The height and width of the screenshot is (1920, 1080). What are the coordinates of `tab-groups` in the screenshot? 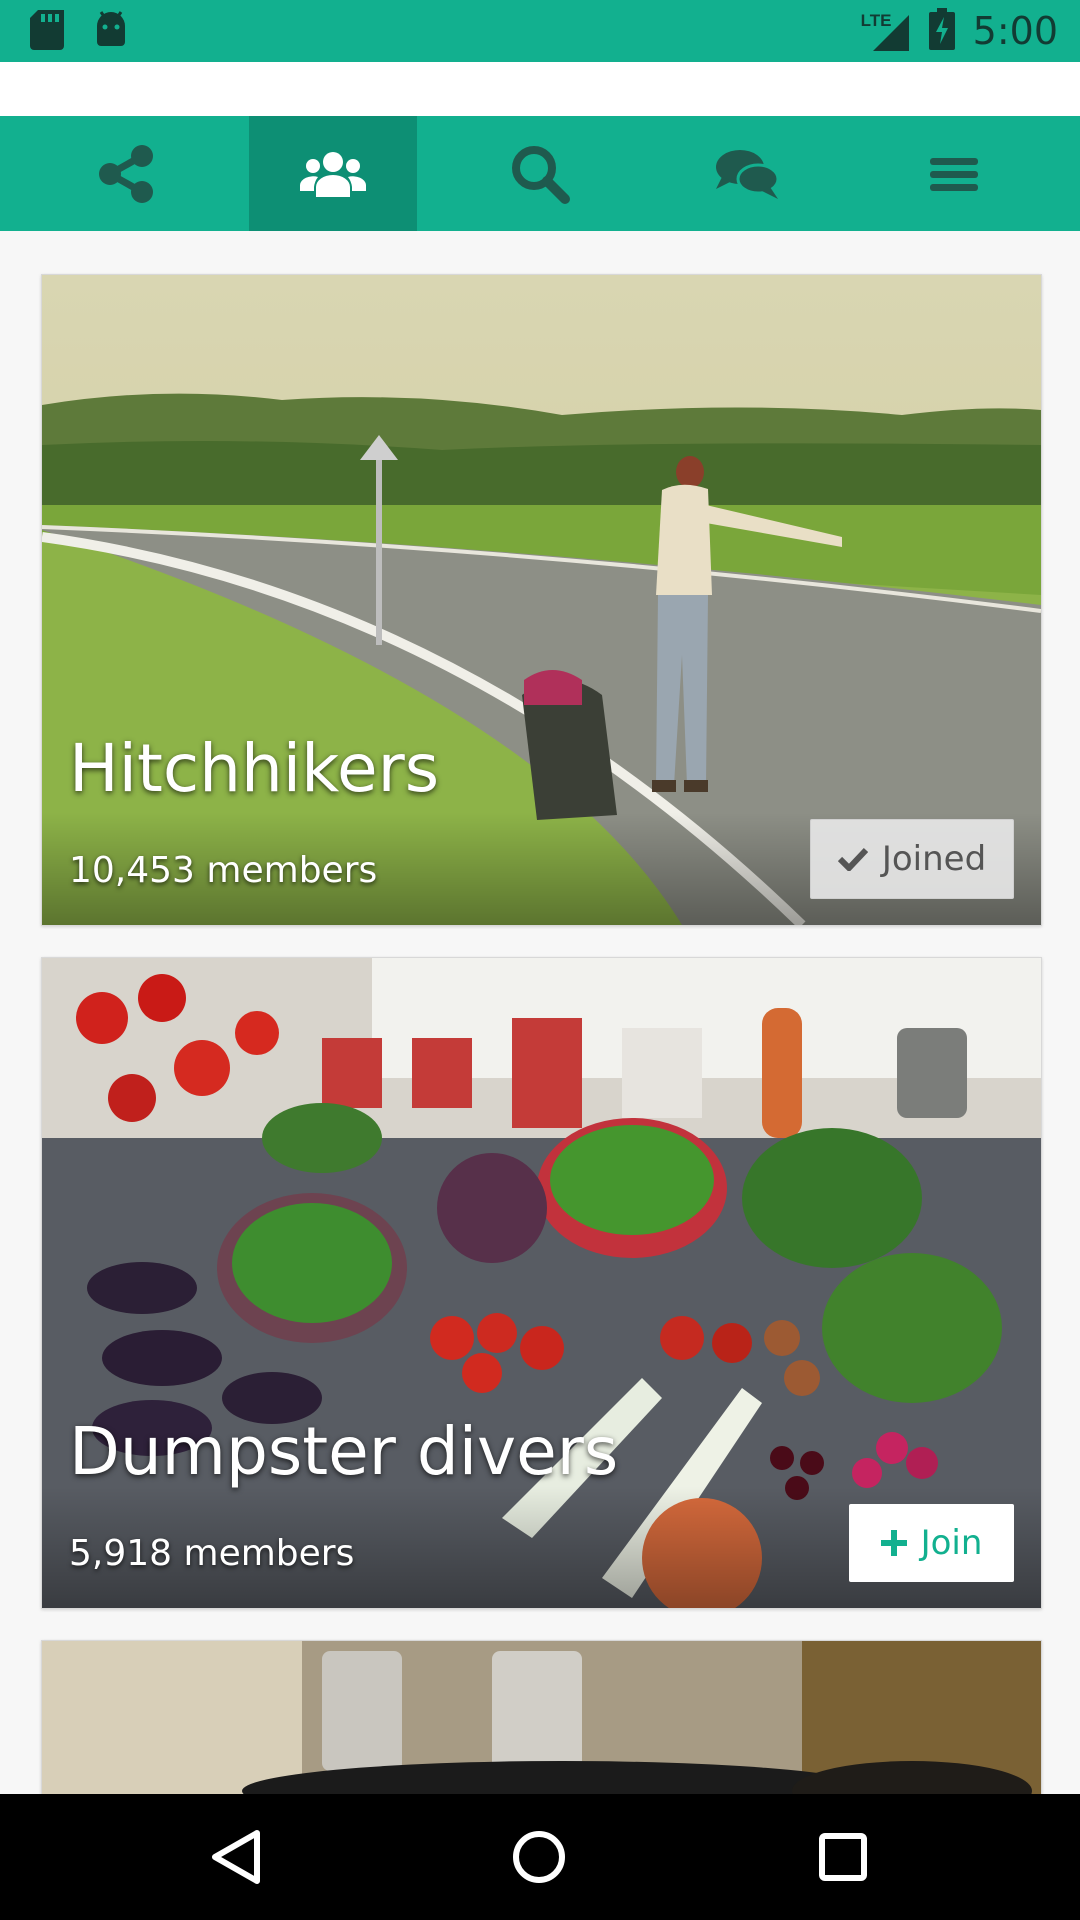 It's located at (333, 173).